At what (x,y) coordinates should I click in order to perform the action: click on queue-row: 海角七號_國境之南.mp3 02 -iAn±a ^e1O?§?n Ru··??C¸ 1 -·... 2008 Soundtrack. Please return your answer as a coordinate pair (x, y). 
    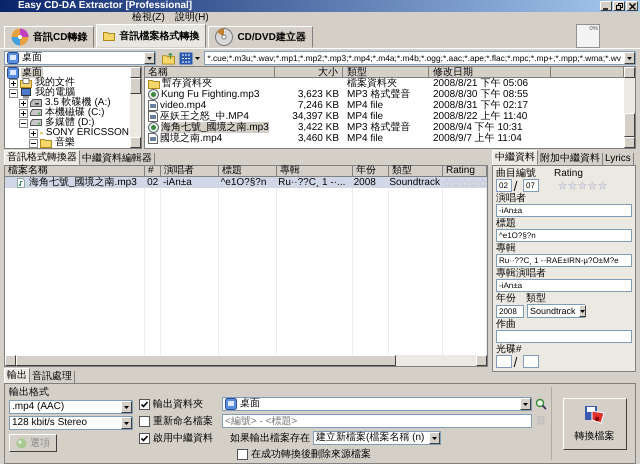
    Looking at the image, I should click on (246, 182).